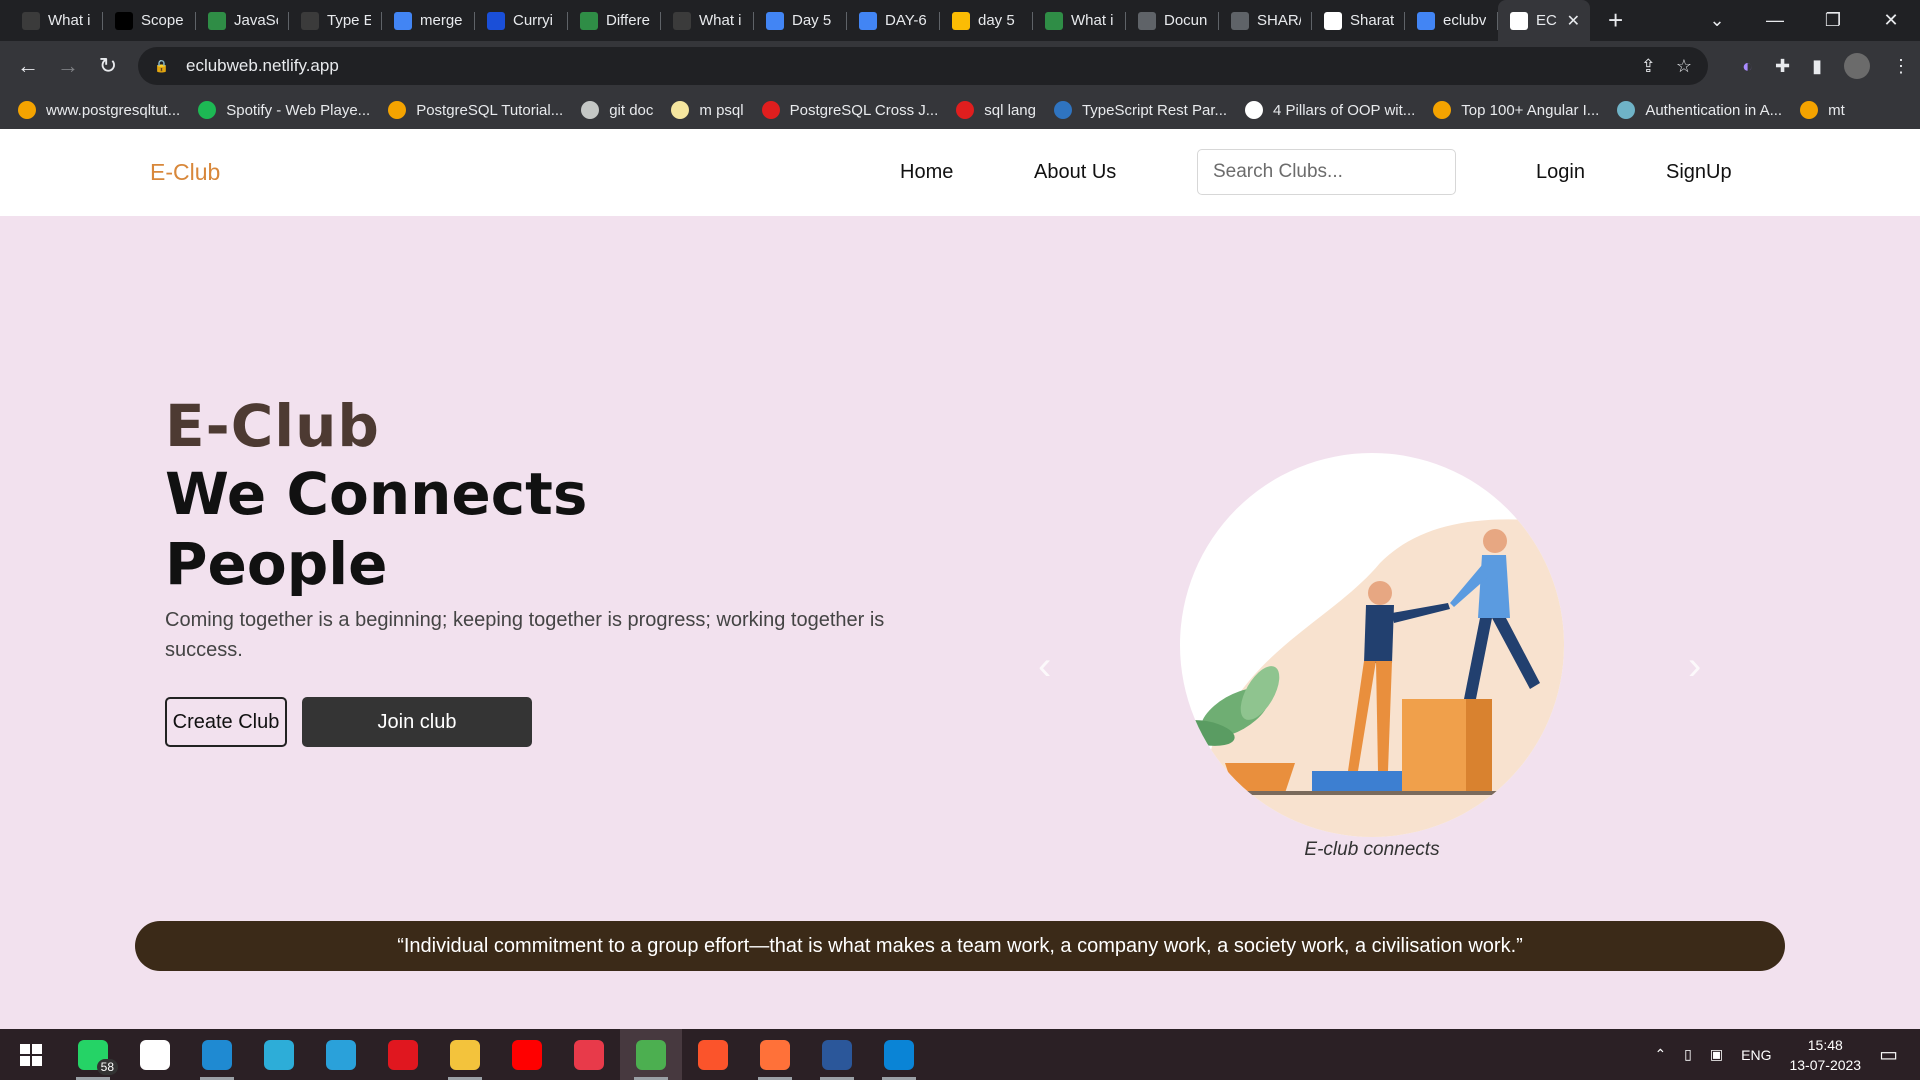 This screenshot has width=1920, height=1080. I want to click on taskbar-word-button, so click(837, 1054).